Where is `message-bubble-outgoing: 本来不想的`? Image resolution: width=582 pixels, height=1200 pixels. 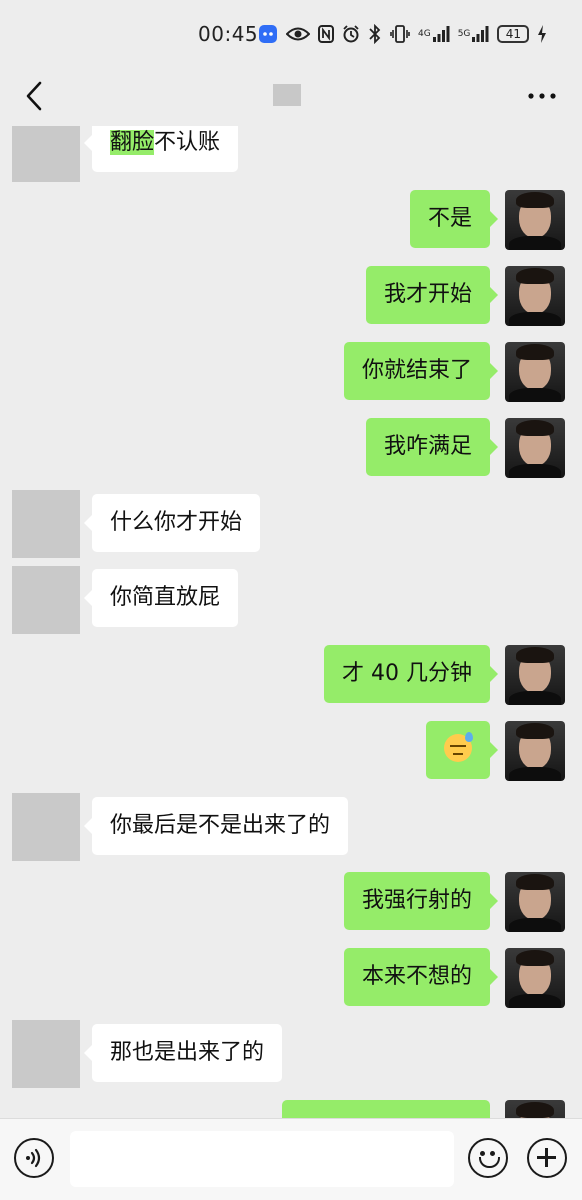
message-bubble-outgoing: 本来不想的 is located at coordinates (421, 977).